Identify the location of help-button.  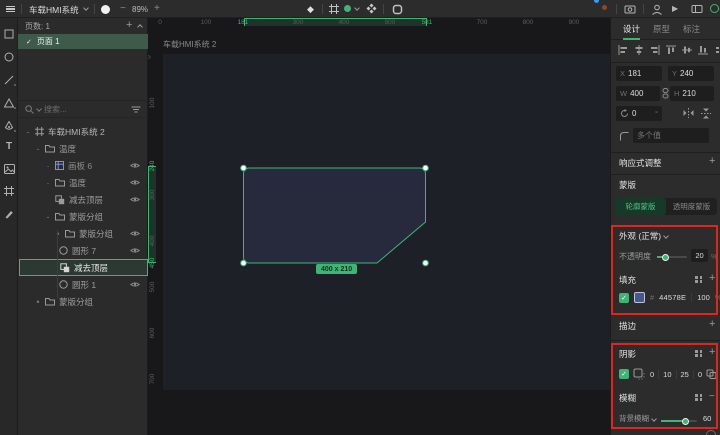
(711, 432).